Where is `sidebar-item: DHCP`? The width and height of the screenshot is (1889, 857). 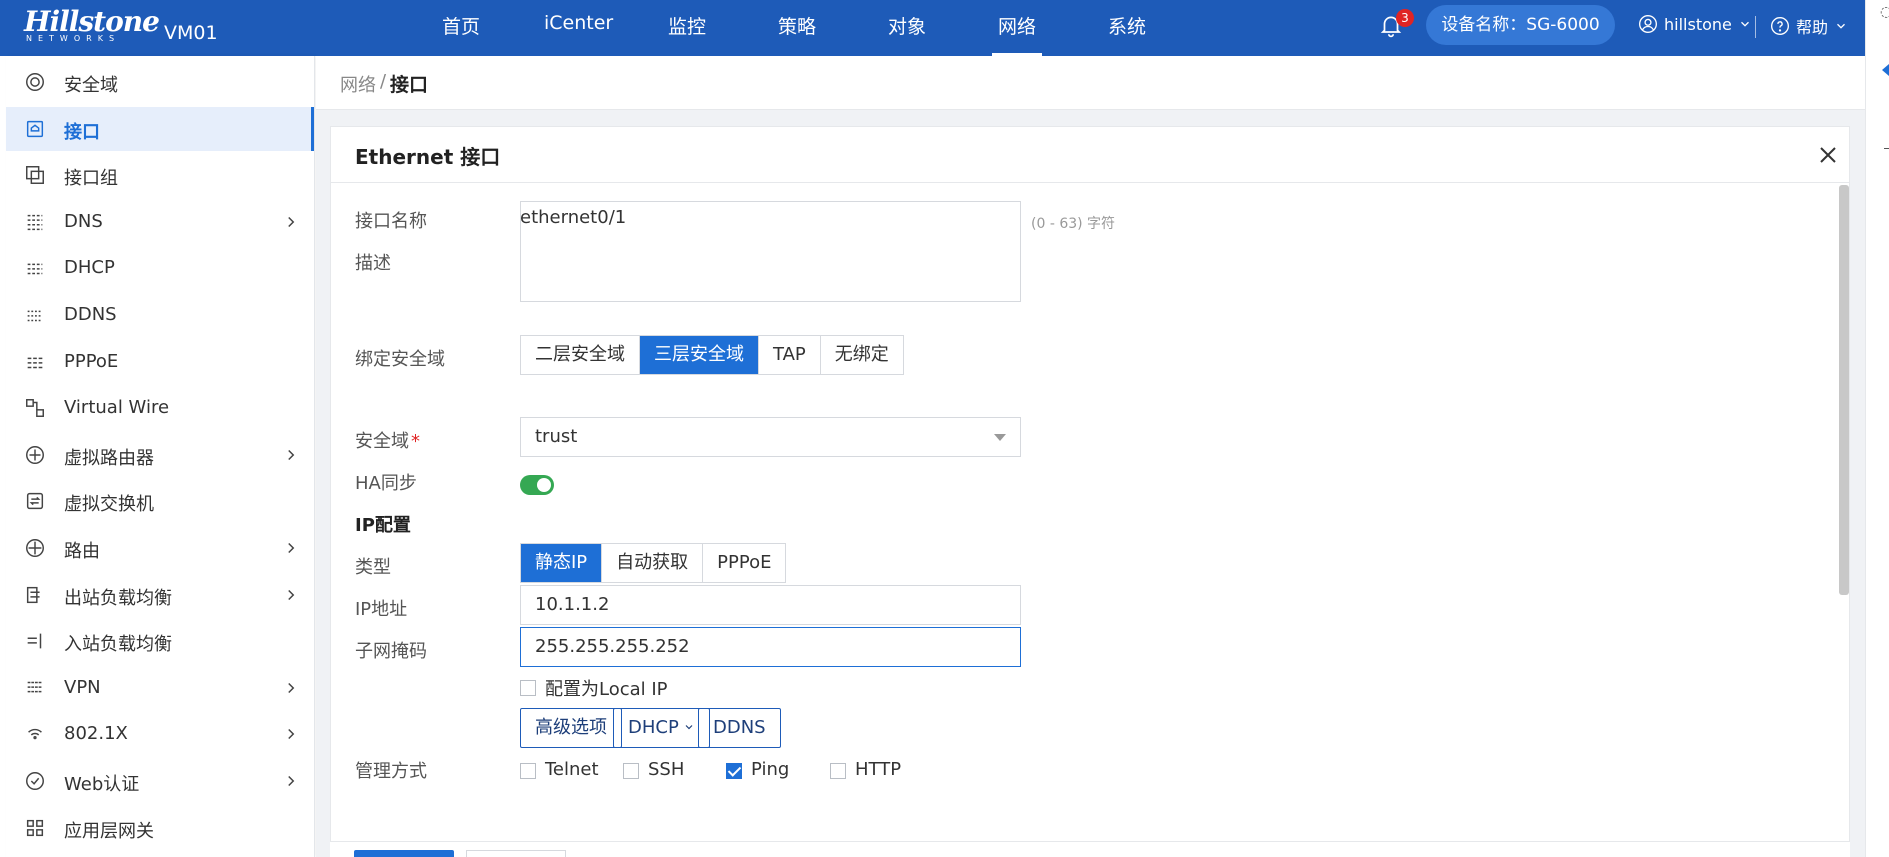
sidebar-item: DHCP is located at coordinates (160, 268).